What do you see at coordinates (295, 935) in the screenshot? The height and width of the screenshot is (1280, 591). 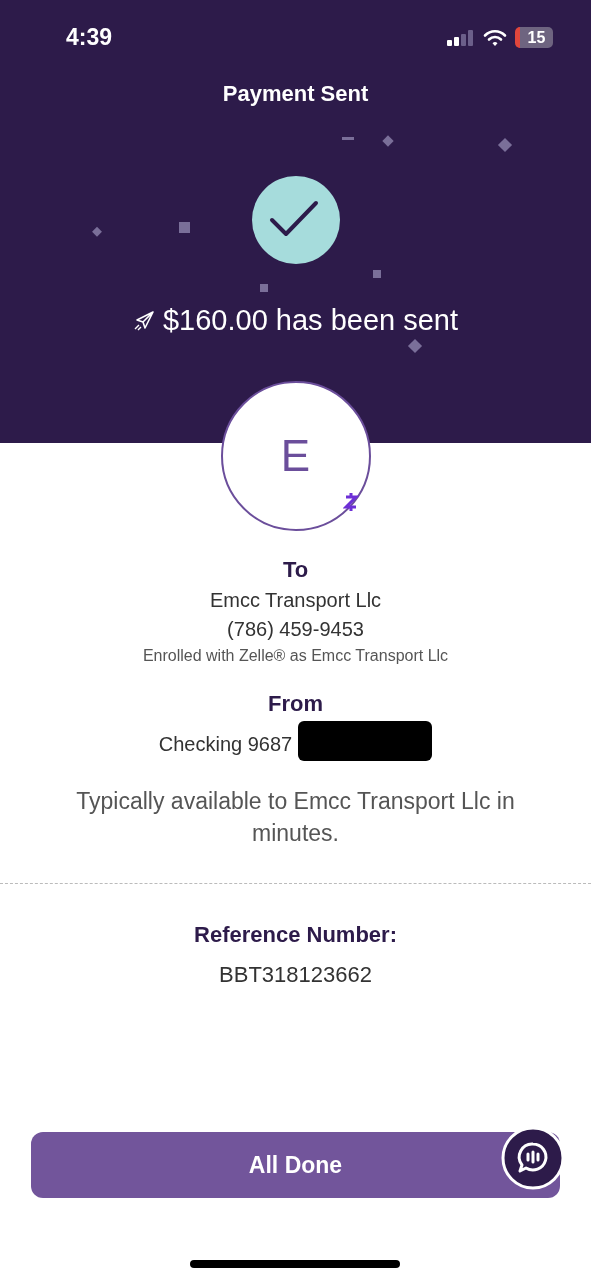 I see `reference-label: Reference Number:` at bounding box center [295, 935].